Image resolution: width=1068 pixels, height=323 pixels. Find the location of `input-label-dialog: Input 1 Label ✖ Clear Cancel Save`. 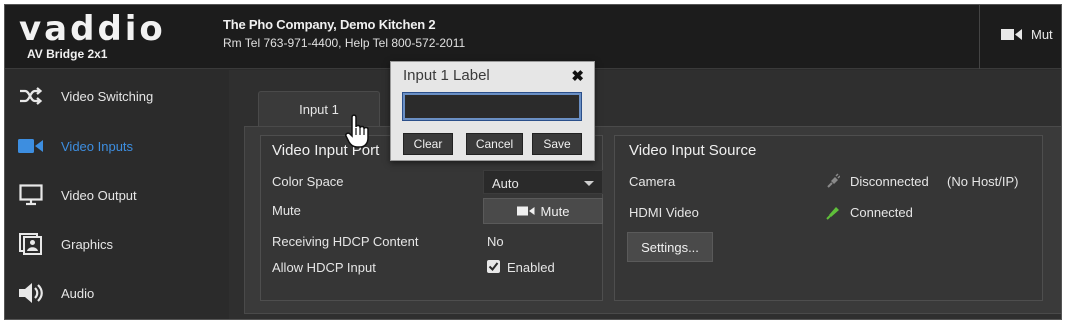

input-label-dialog: Input 1 Label ✖ Clear Cancel Save is located at coordinates (492, 111).